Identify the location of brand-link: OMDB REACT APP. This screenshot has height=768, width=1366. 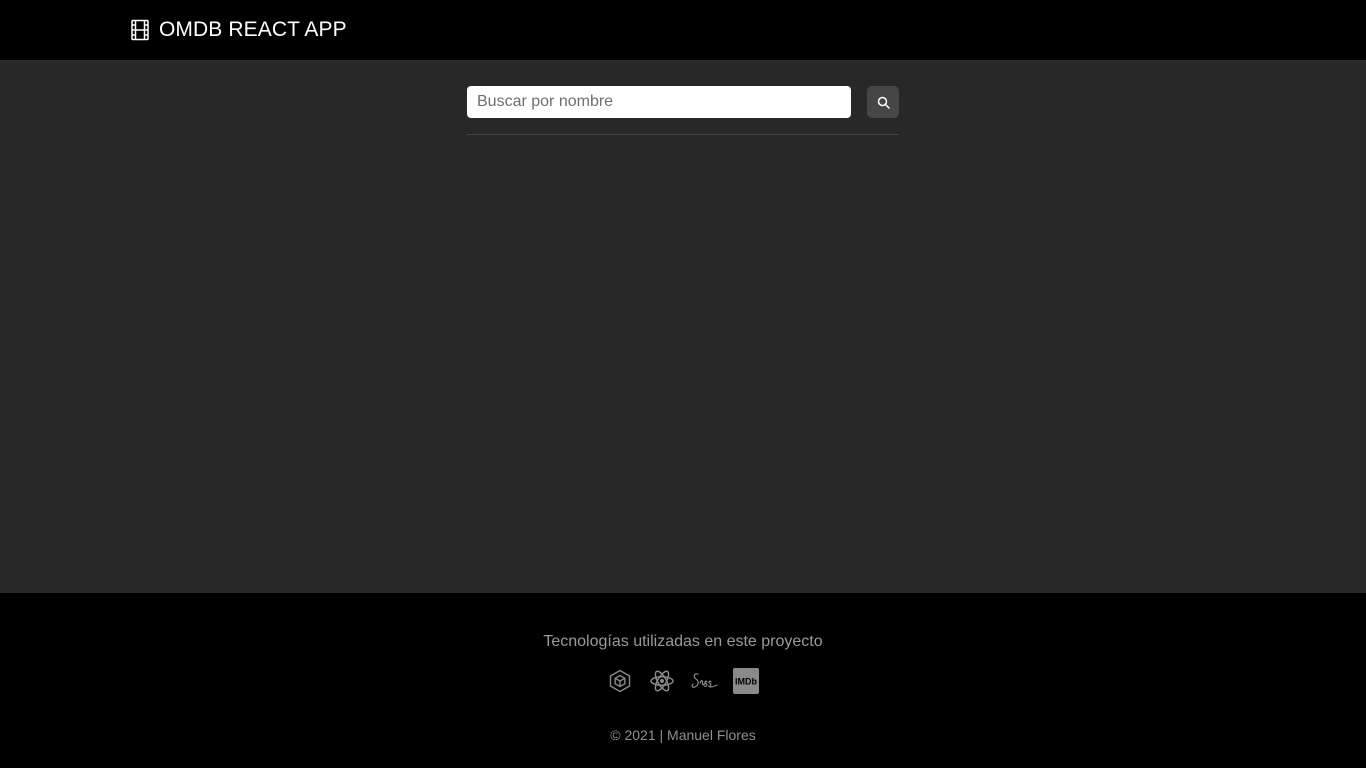
(238, 30).